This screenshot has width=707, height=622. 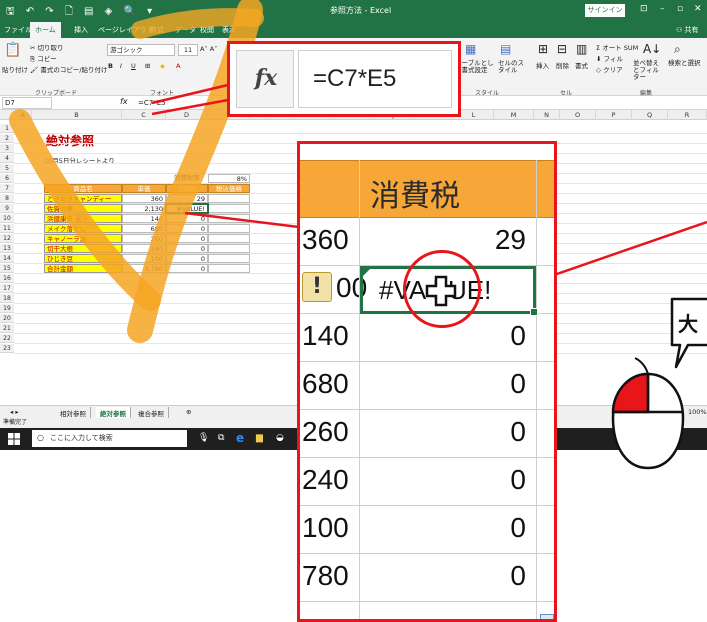 What do you see at coordinates (514, 67) in the screenshot?
I see `cell-style-button: セルのスタイル` at bounding box center [514, 67].